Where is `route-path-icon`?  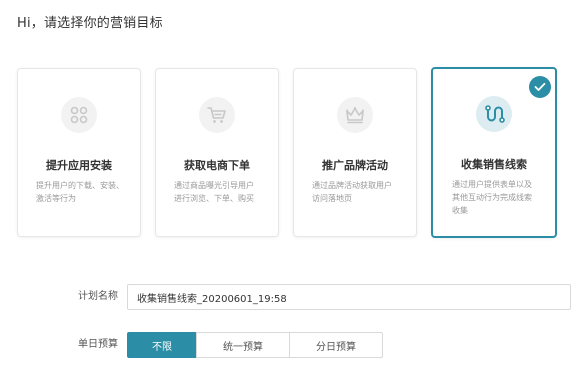
route-path-icon is located at coordinates (494, 114).